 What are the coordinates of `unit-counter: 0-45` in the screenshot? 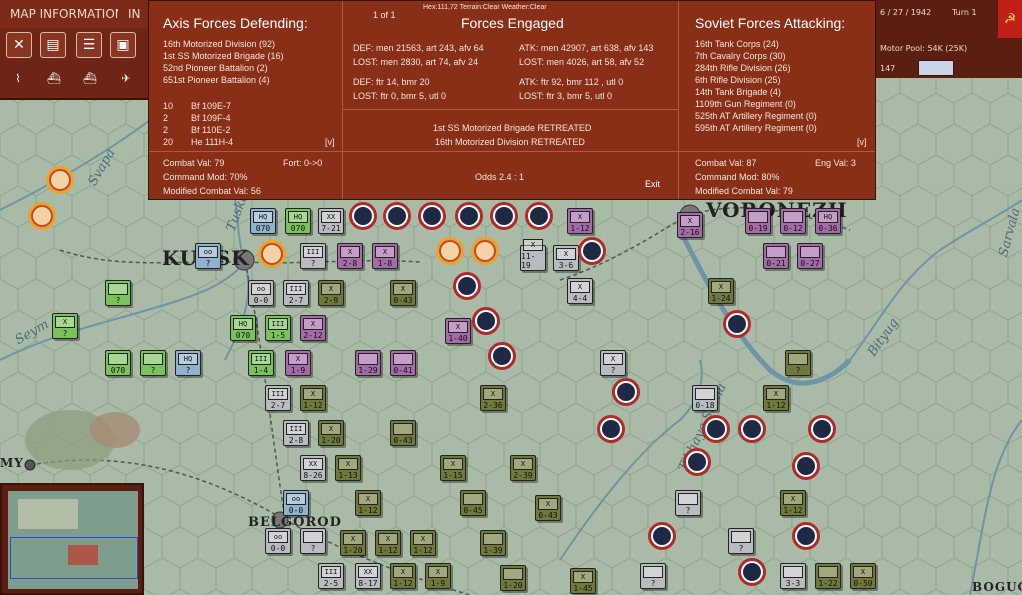 It's located at (473, 503).